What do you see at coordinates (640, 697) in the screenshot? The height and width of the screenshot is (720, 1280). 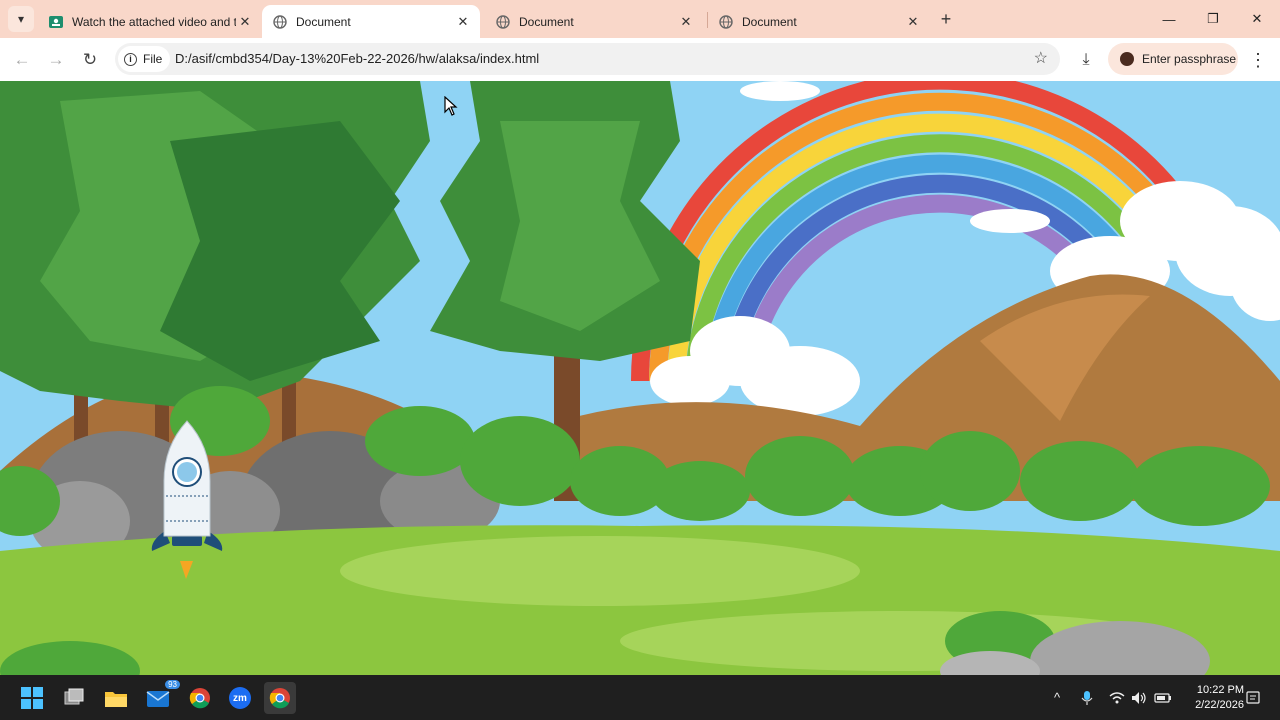 I see `taskbar: 93 zm ^ 10:22 PM 2/22/2026` at bounding box center [640, 697].